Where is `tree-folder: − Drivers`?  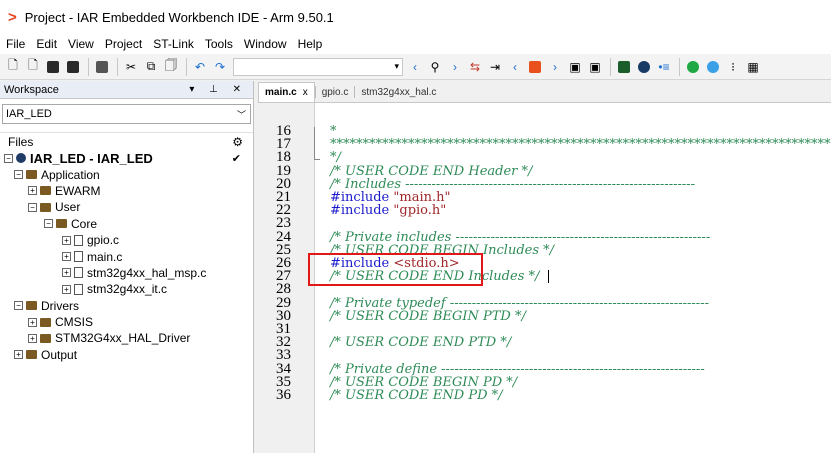 tree-folder: − Drivers is located at coordinates (126, 306).